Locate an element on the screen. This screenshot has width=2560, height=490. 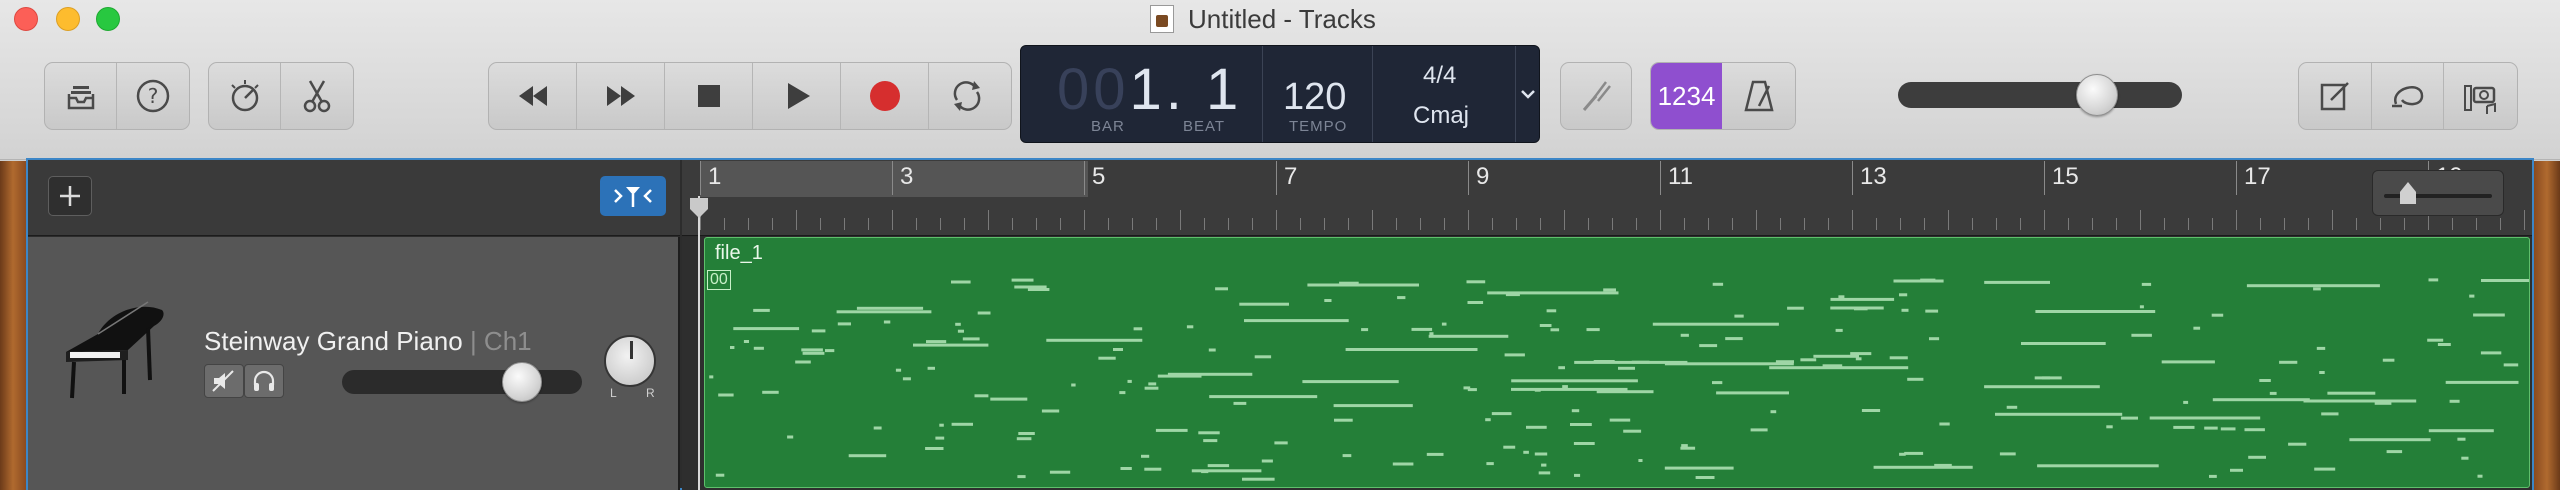
smart-controls-icon is located at coordinates (244, 96).